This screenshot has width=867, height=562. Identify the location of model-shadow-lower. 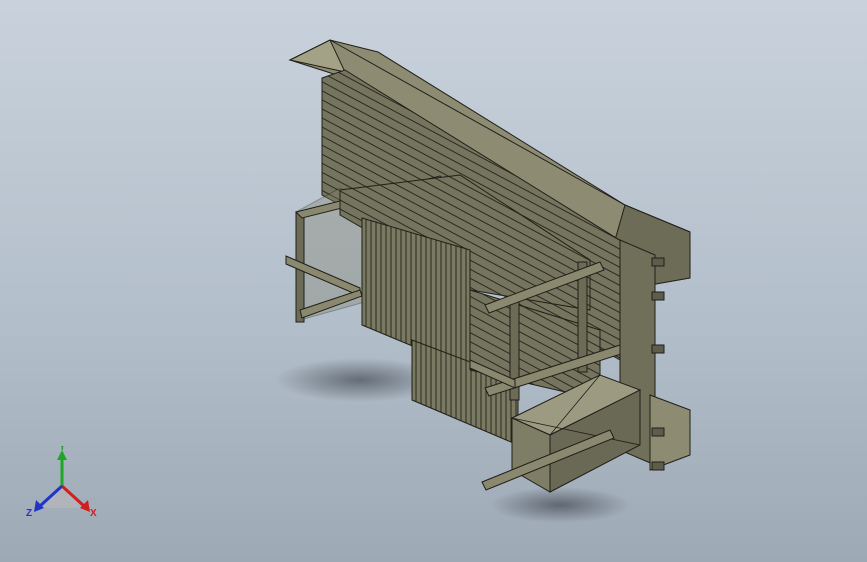
(560, 505).